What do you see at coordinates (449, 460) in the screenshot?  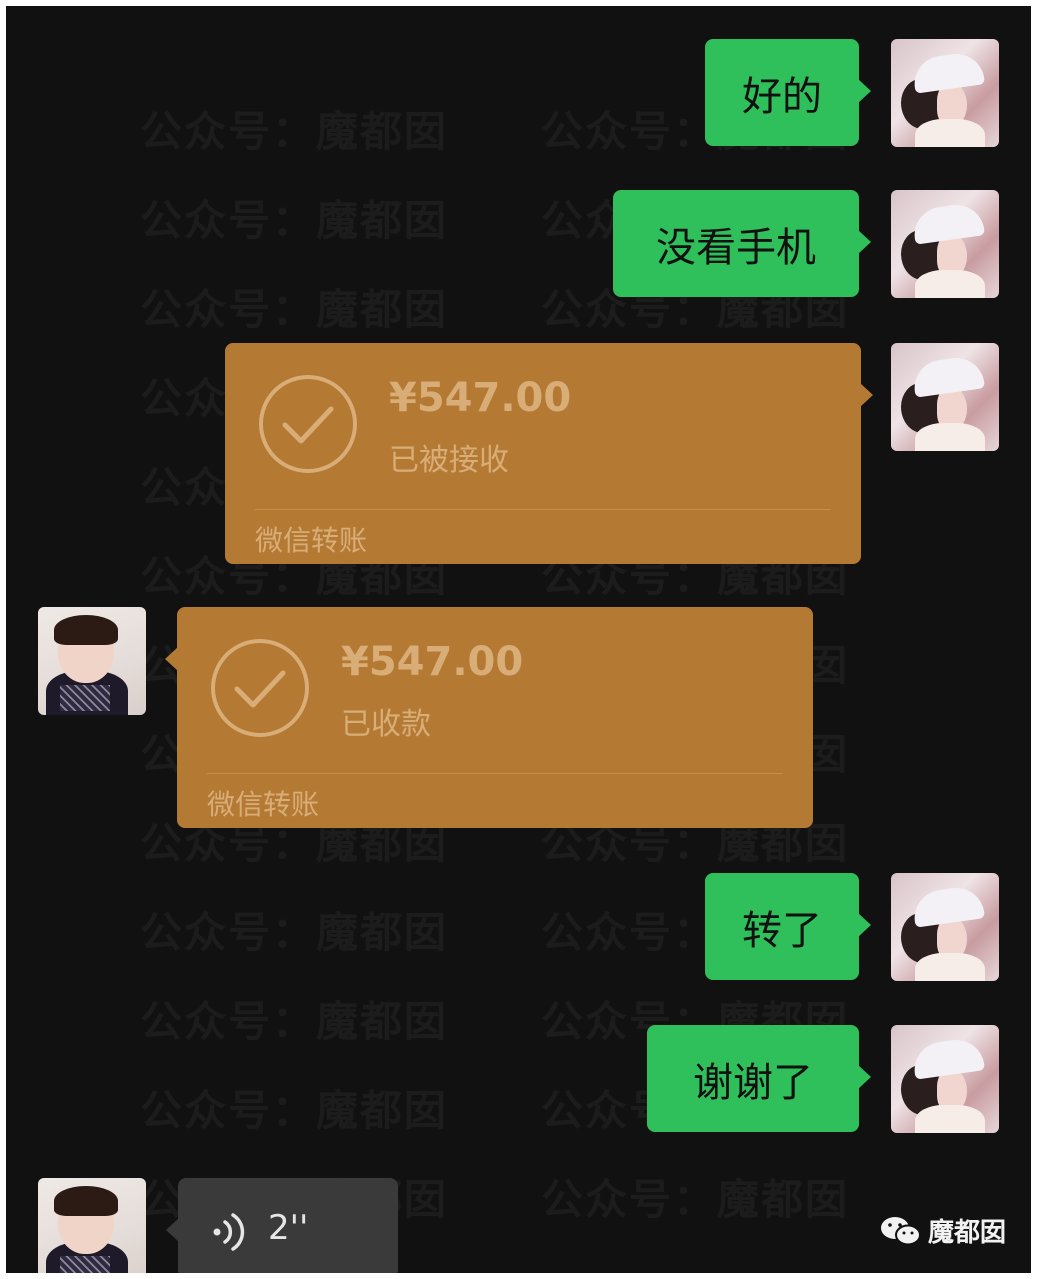 I see `transfer-status: 已被接收` at bounding box center [449, 460].